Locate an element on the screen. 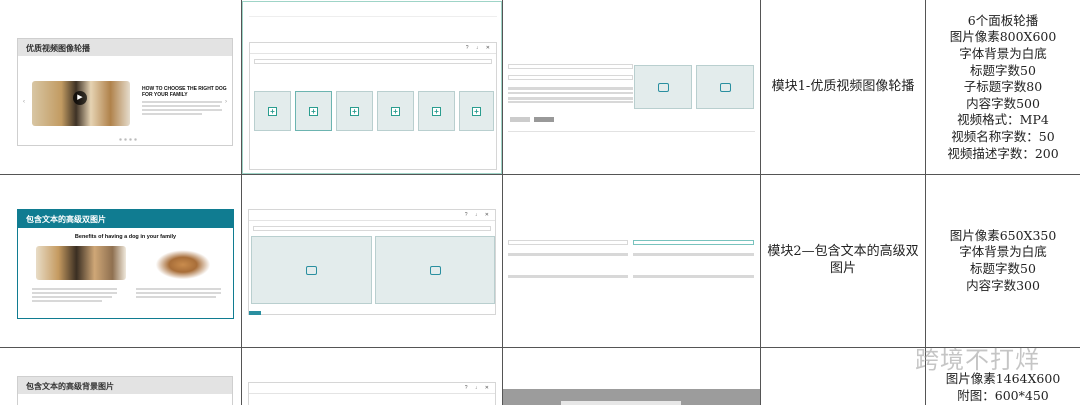 The image size is (1080, 405). module-name: 模块1-优质视频图像轮播 is located at coordinates (843, 87).